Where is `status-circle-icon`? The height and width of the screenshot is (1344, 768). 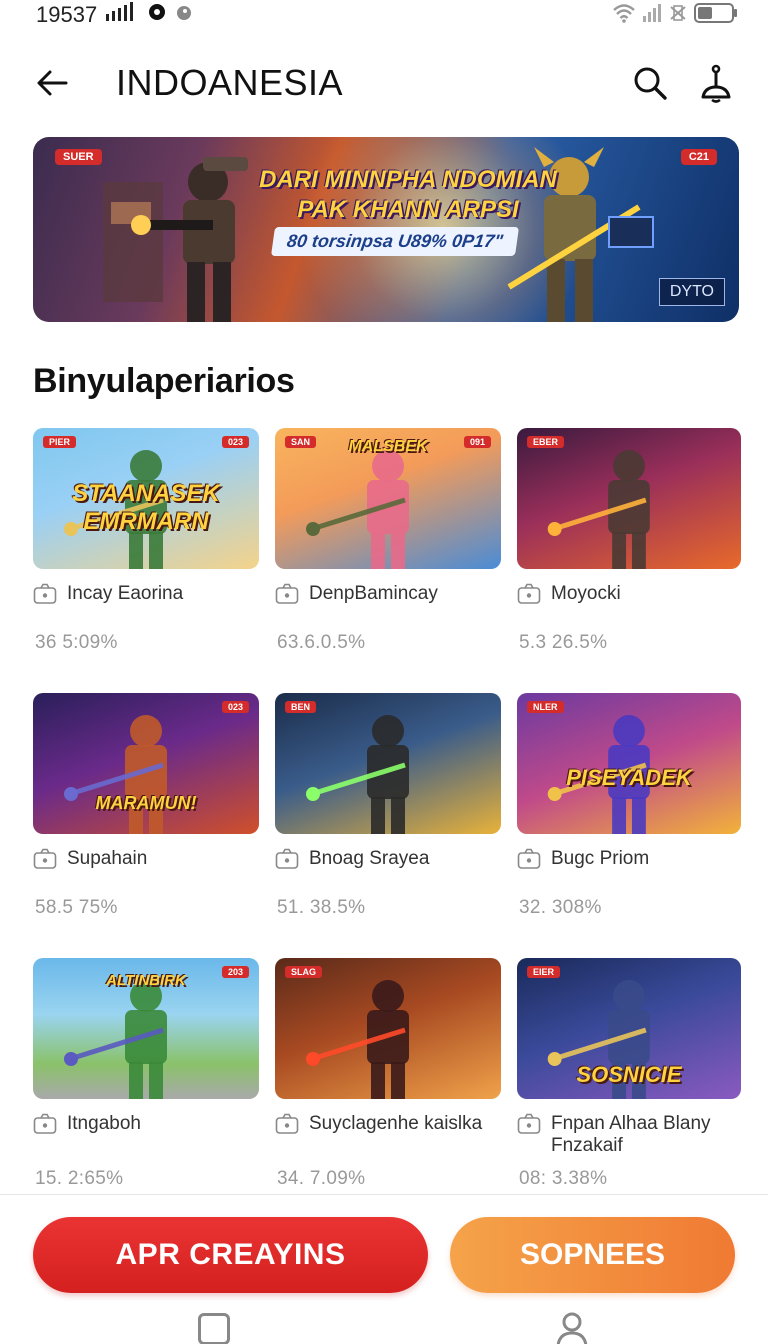
status-circle-icon is located at coordinates (184, 15).